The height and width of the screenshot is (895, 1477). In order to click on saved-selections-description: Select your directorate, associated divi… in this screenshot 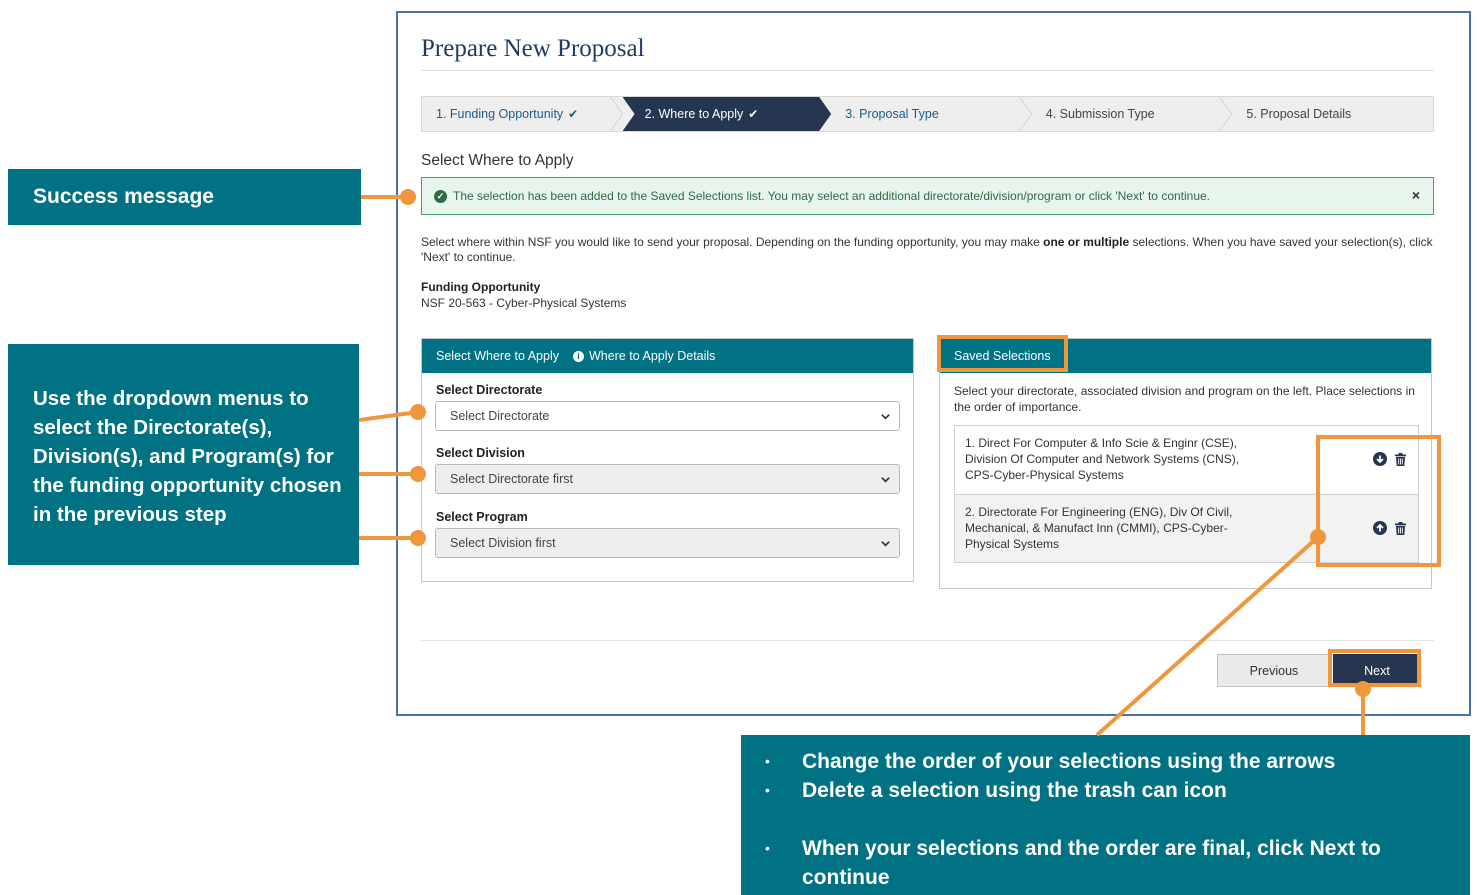, I will do `click(1184, 399)`.